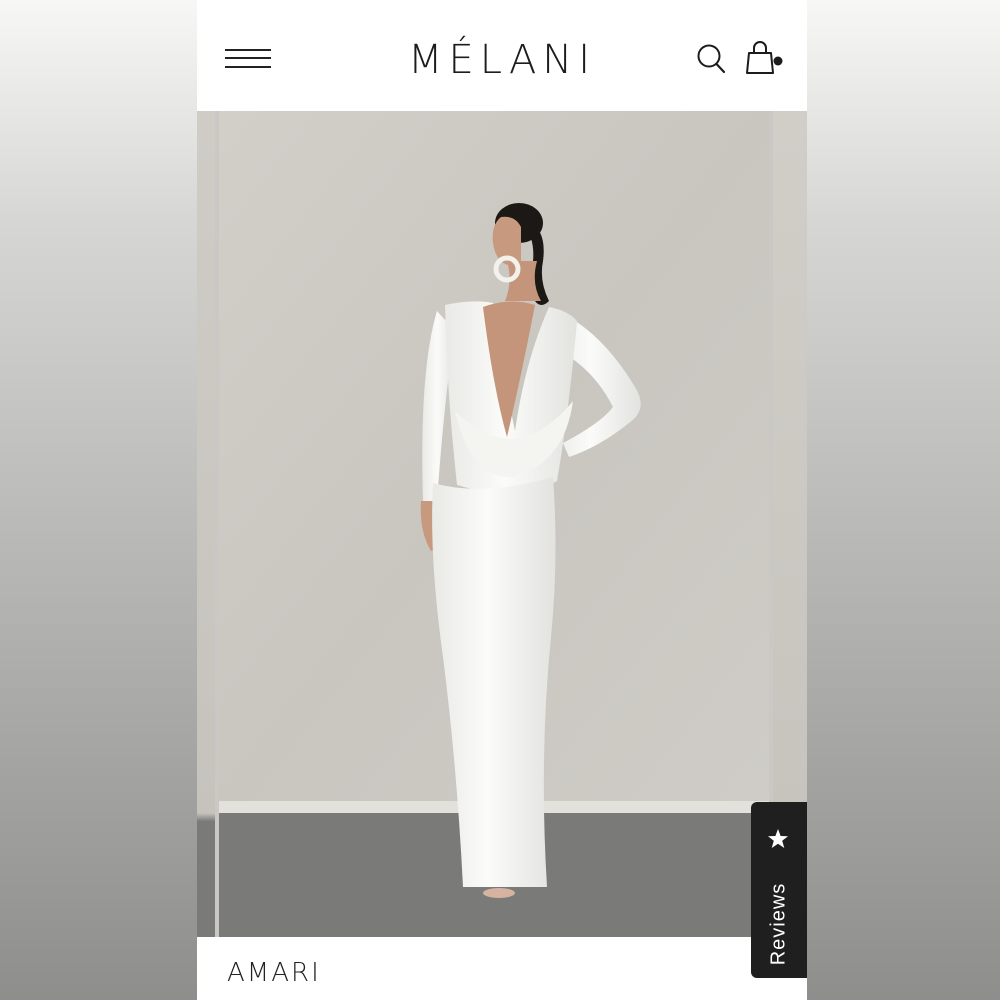 Image resolution: width=1000 pixels, height=1000 pixels. I want to click on previous-slide-peek, so click(206, 524).